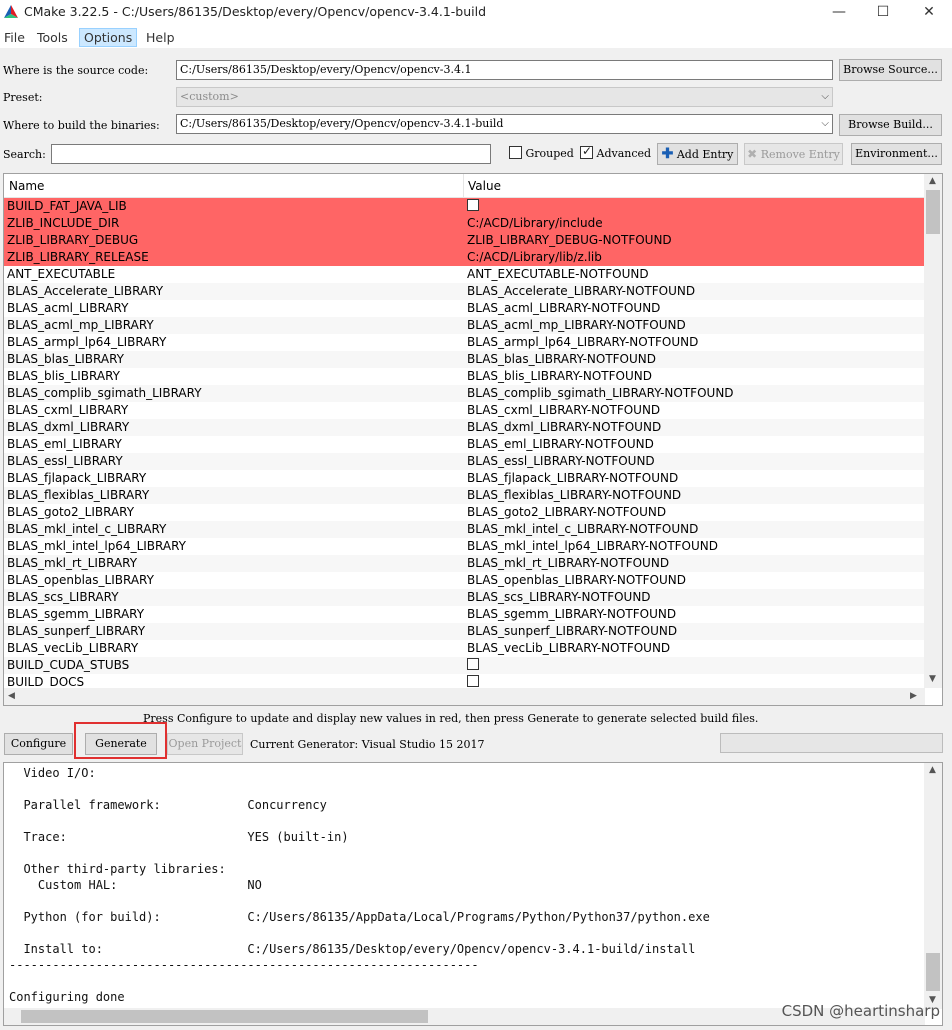  Describe the element at coordinates (563, 308) in the screenshot. I see `entry-value-cell: BLAS_acml_LIBRARY-NOTFOUND` at that location.